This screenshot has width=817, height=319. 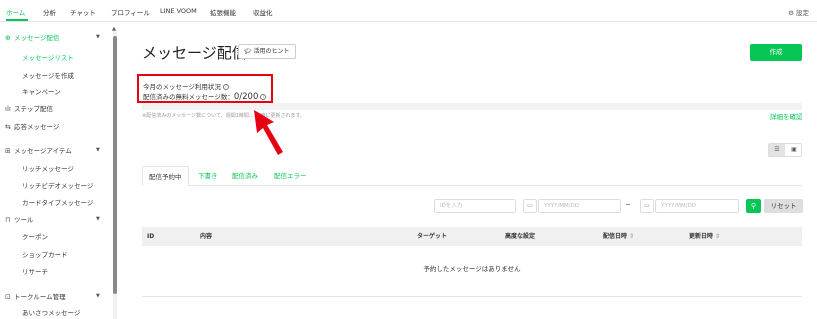 What do you see at coordinates (35, 236) in the screenshot?
I see `sidebar-item-coupon: クーポン` at bounding box center [35, 236].